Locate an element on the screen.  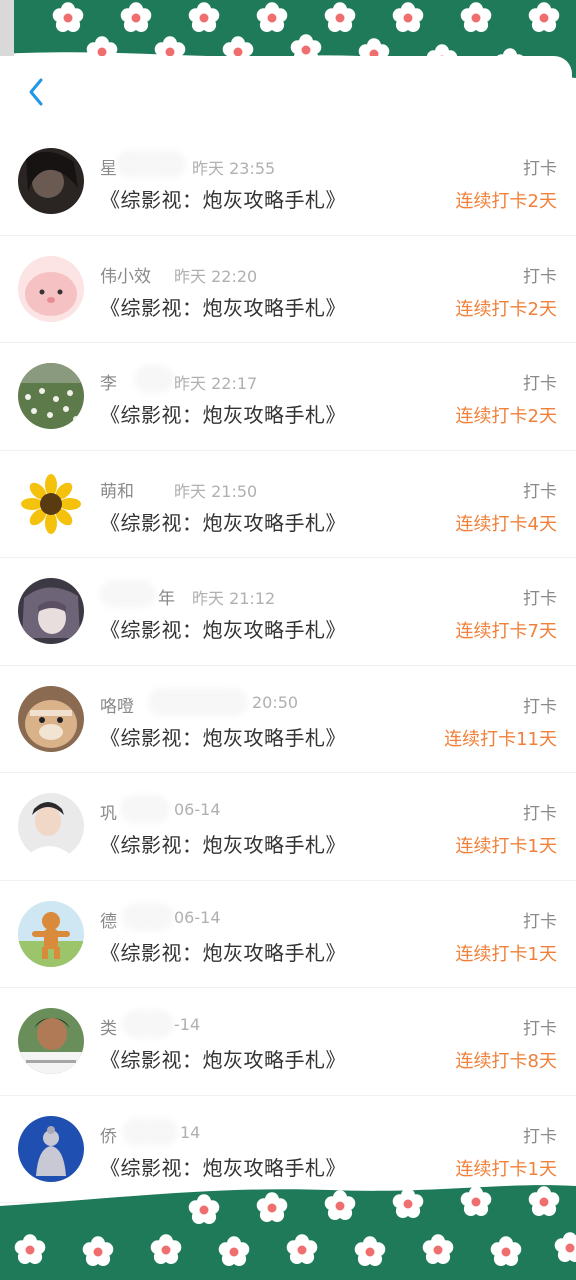
back-button is located at coordinates (36, 92).